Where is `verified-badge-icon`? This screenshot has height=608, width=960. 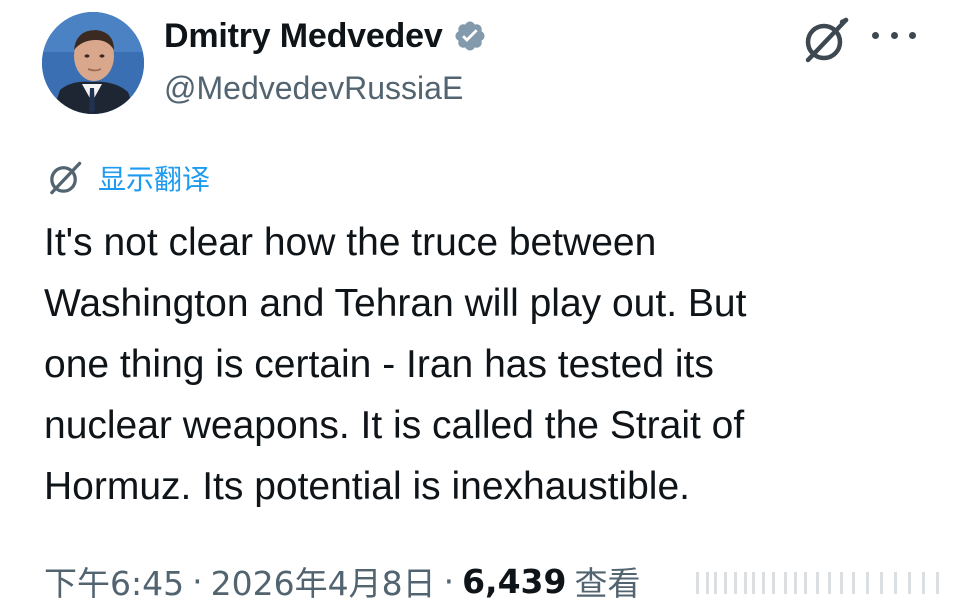 verified-badge-icon is located at coordinates (470, 36).